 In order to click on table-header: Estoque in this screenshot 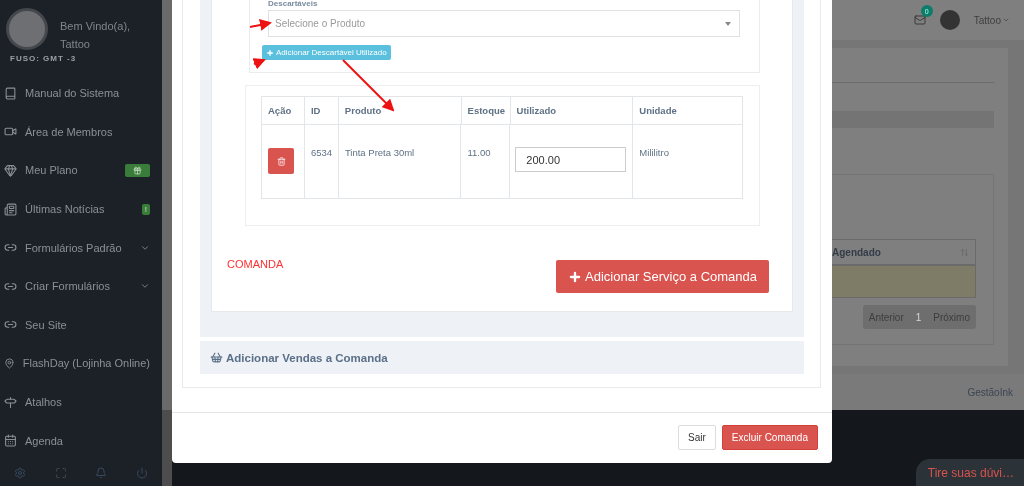, I will do `click(485, 110)`.